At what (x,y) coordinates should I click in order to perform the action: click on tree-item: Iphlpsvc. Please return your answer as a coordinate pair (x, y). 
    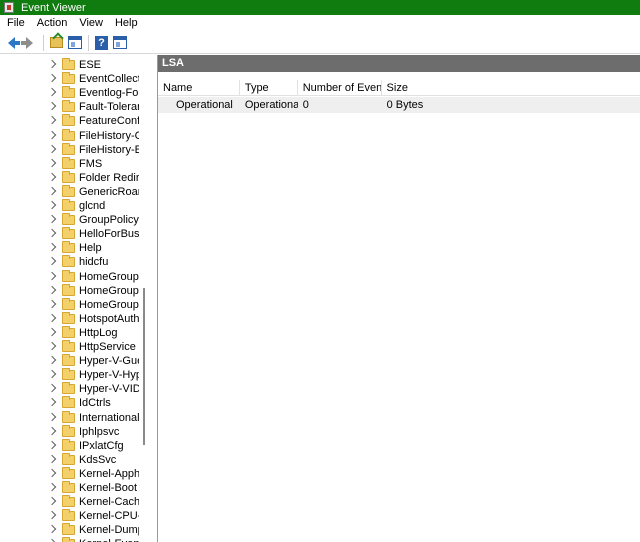
    Looking at the image, I should click on (74, 431).